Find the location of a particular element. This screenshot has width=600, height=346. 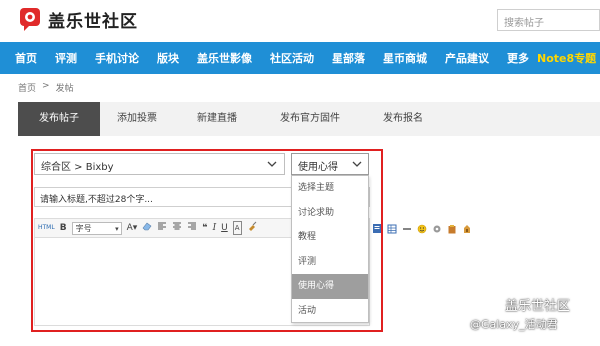

nav-item-note8: Note8专题 is located at coordinates (566, 58).